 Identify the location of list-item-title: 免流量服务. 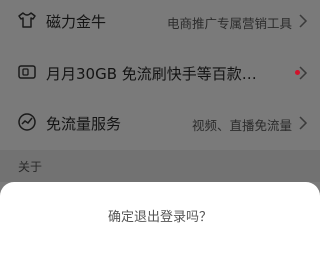
(84, 124).